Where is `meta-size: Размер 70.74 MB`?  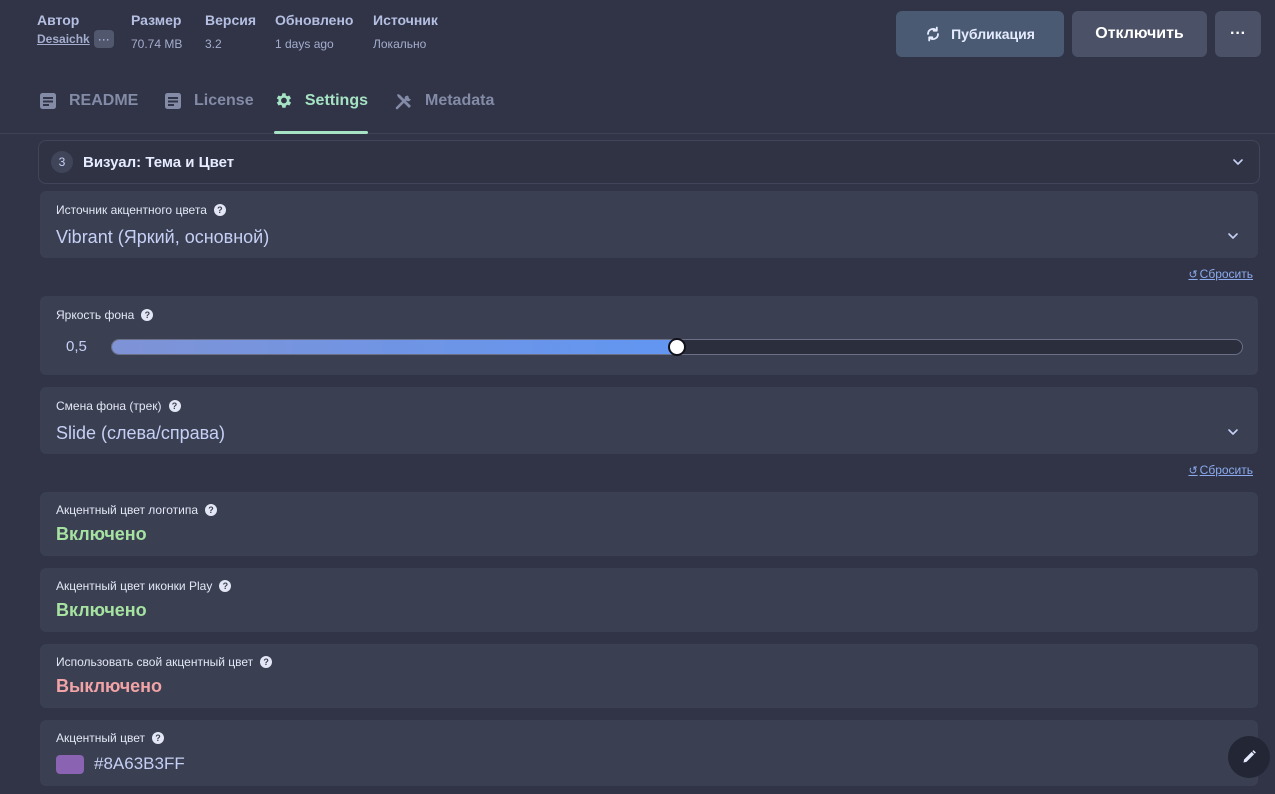
meta-size: Размер 70.74 MB is located at coordinates (156, 31).